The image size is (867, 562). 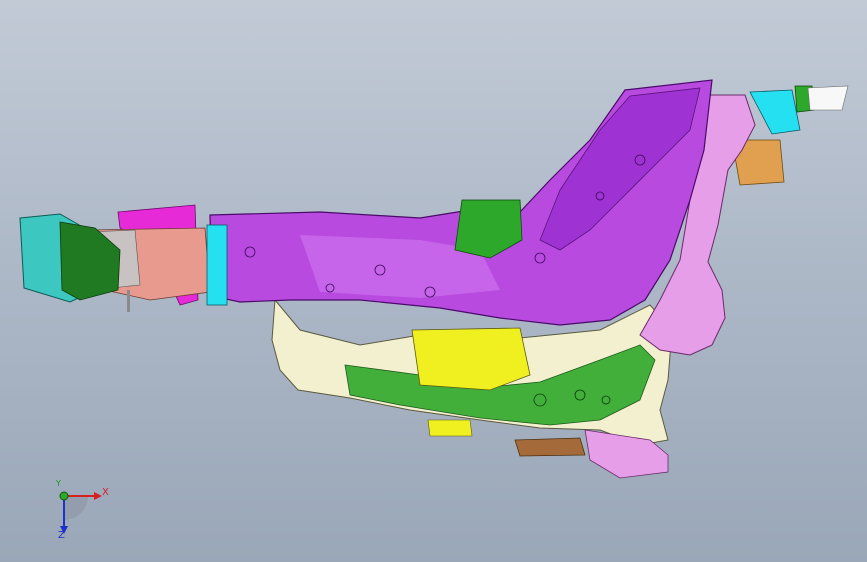 What do you see at coordinates (58, 483) in the screenshot?
I see `y-axis-label: Y` at bounding box center [58, 483].